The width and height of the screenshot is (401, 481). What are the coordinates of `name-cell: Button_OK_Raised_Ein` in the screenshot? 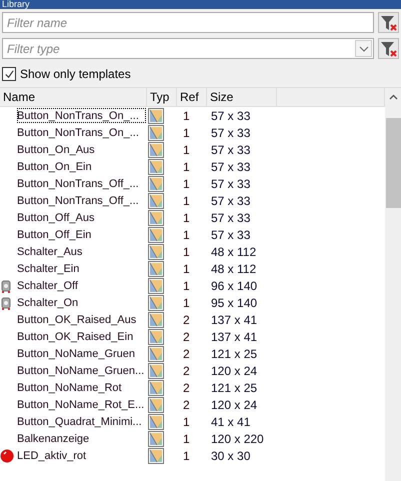 It's located at (81, 336).